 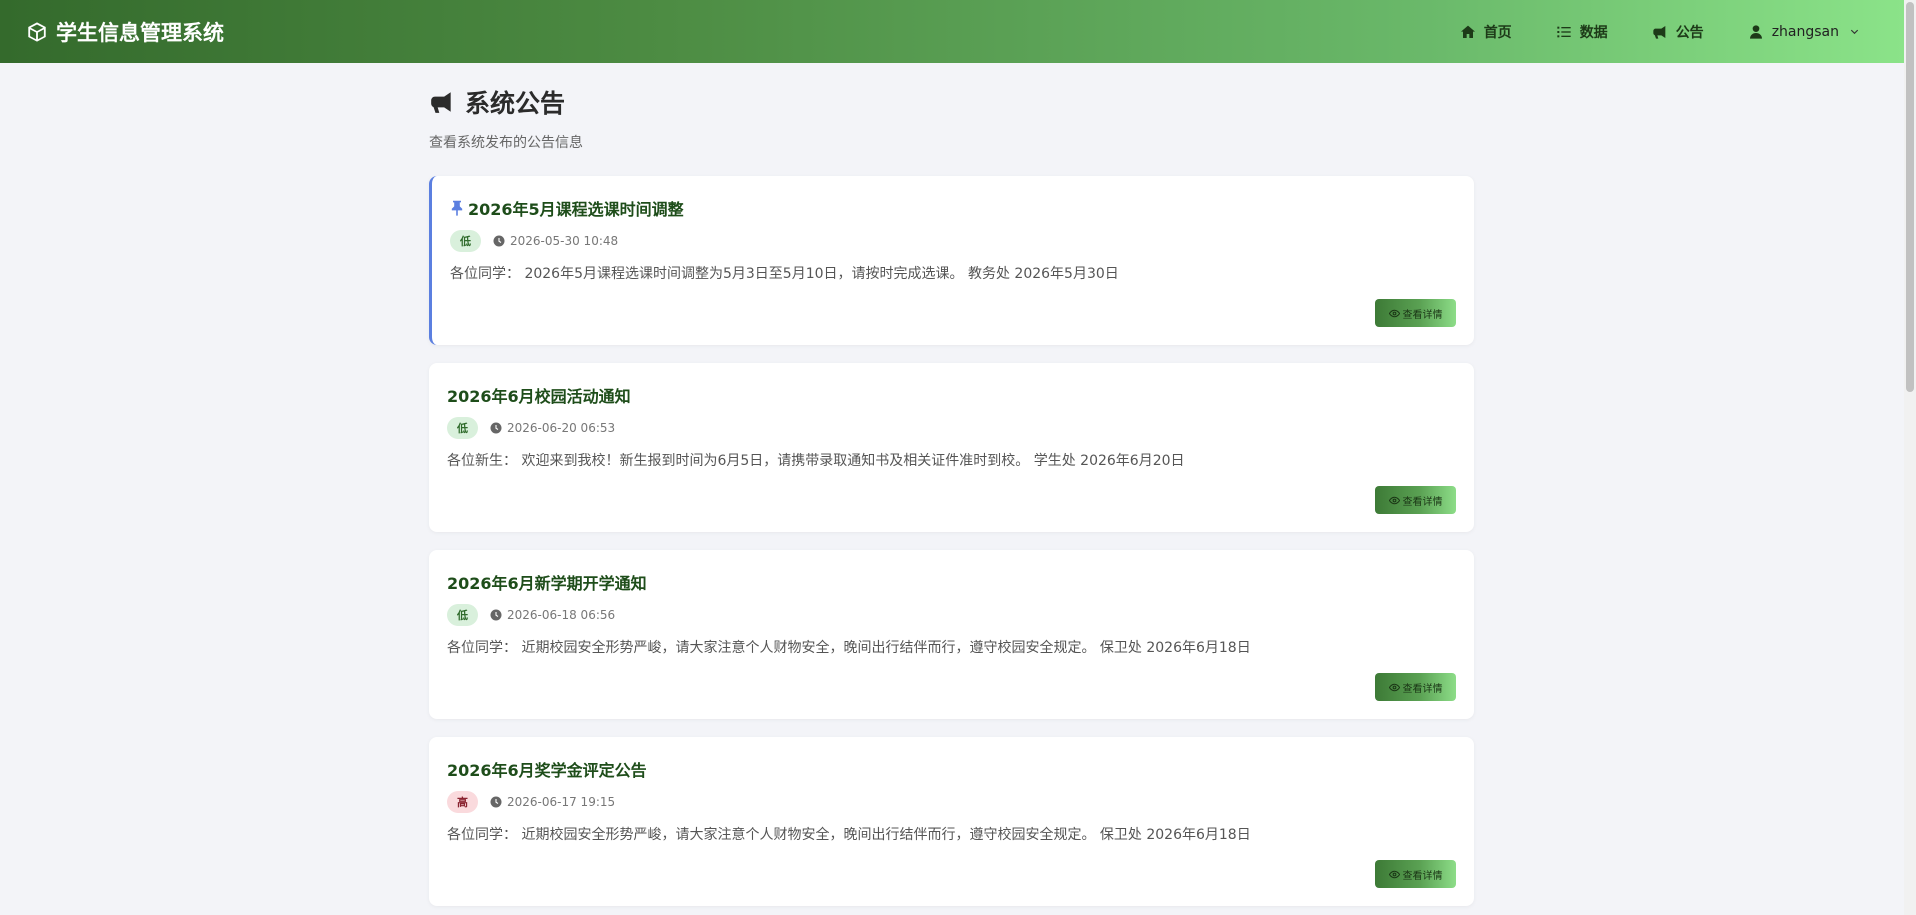 What do you see at coordinates (1593, 32) in the screenshot?
I see `nav-data-label: 数据` at bounding box center [1593, 32].